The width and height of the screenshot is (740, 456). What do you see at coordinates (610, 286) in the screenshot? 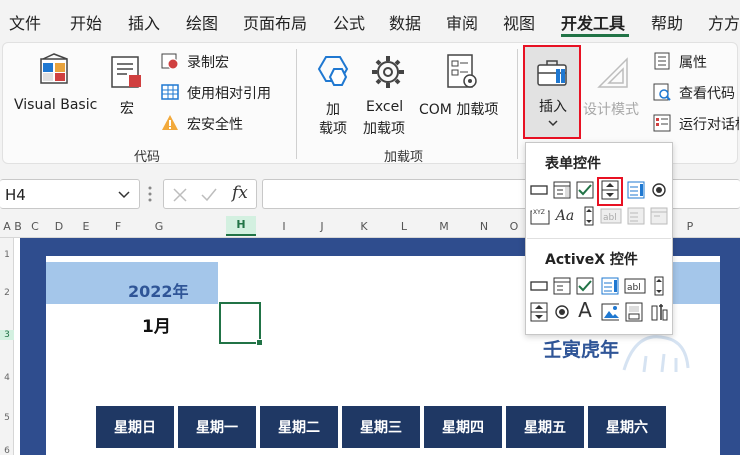
I see `activex-list-box-icon` at bounding box center [610, 286].